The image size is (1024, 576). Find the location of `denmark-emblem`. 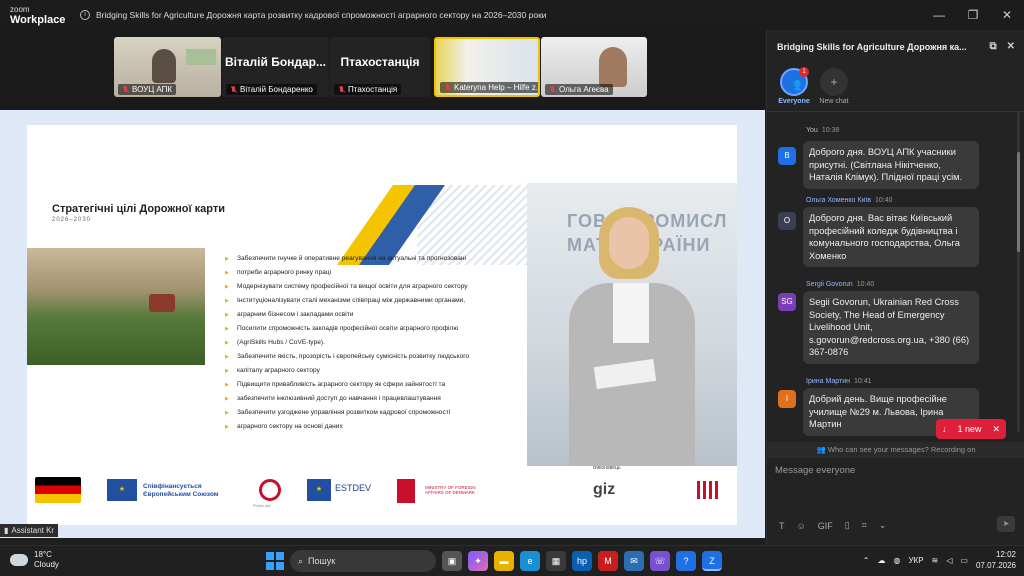

denmark-emblem is located at coordinates (406, 491).